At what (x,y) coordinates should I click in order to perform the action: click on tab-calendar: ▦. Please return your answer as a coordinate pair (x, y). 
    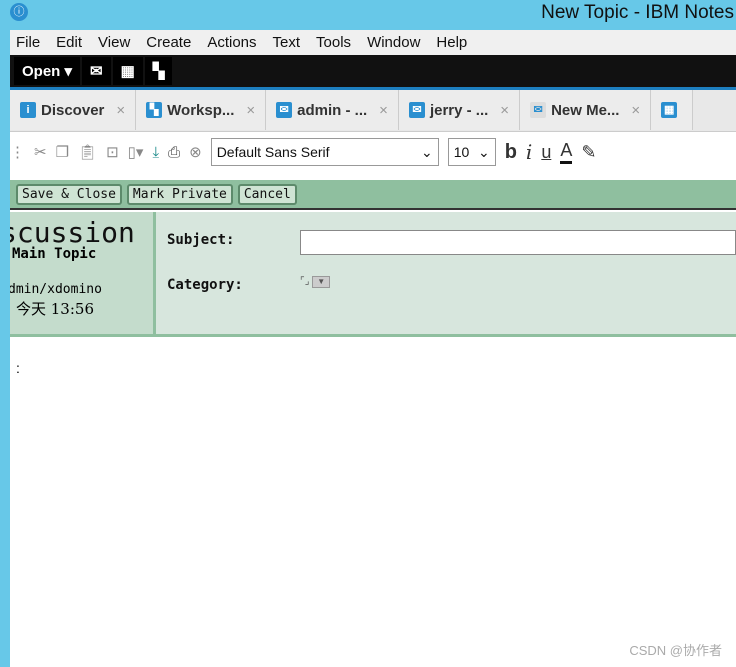
    Looking at the image, I should click on (672, 110).